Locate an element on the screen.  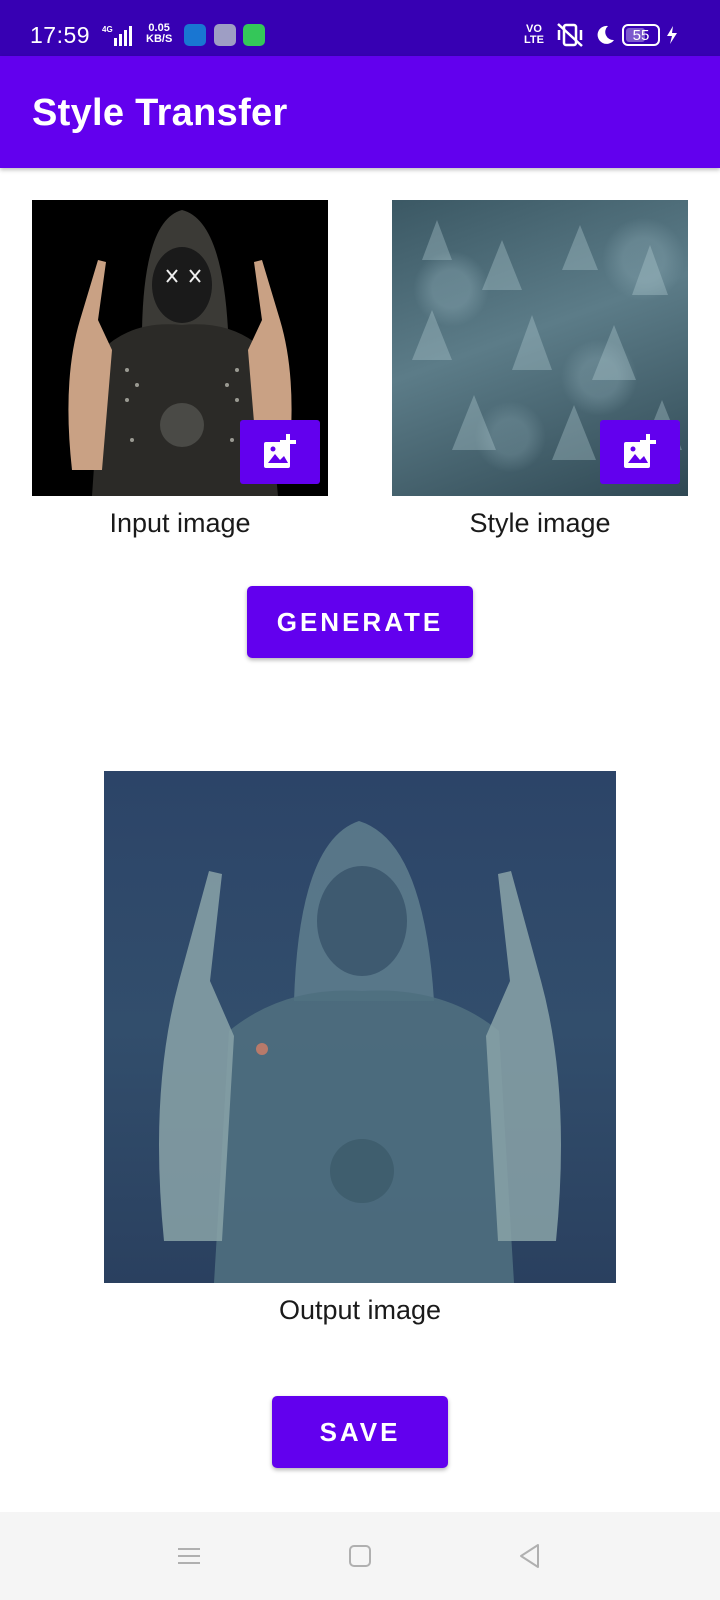
home-square-icon is located at coordinates (360, 1556).